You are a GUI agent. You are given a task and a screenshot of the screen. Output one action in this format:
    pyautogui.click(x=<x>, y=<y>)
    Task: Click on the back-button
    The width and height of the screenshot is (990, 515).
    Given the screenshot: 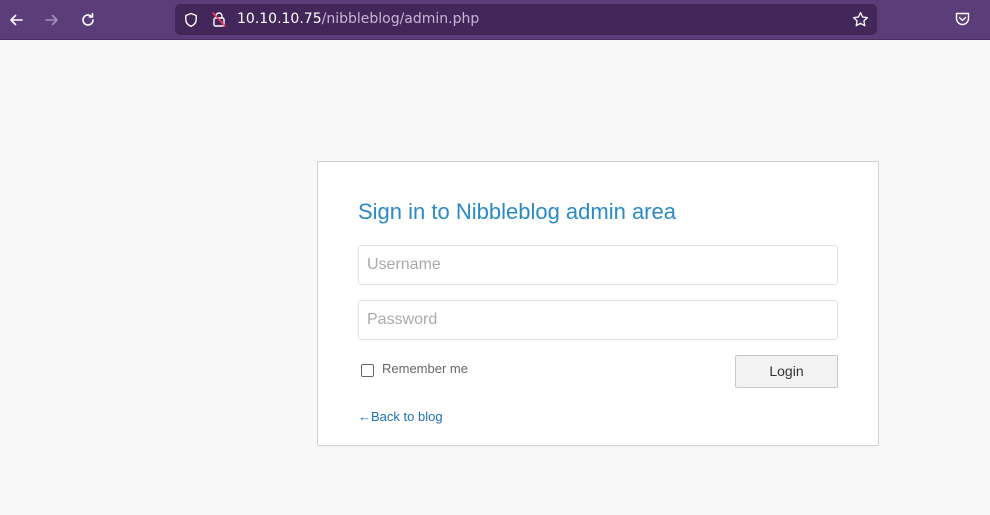 What is the action you would take?
    pyautogui.click(x=16, y=20)
    